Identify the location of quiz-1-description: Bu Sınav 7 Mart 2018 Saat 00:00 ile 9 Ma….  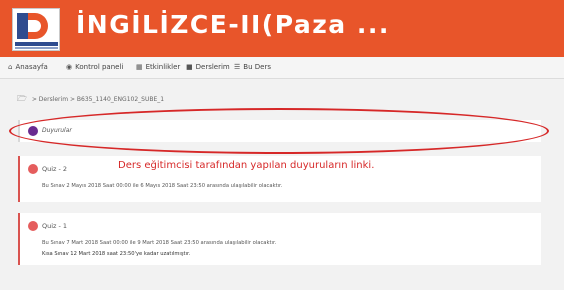
(159, 243).